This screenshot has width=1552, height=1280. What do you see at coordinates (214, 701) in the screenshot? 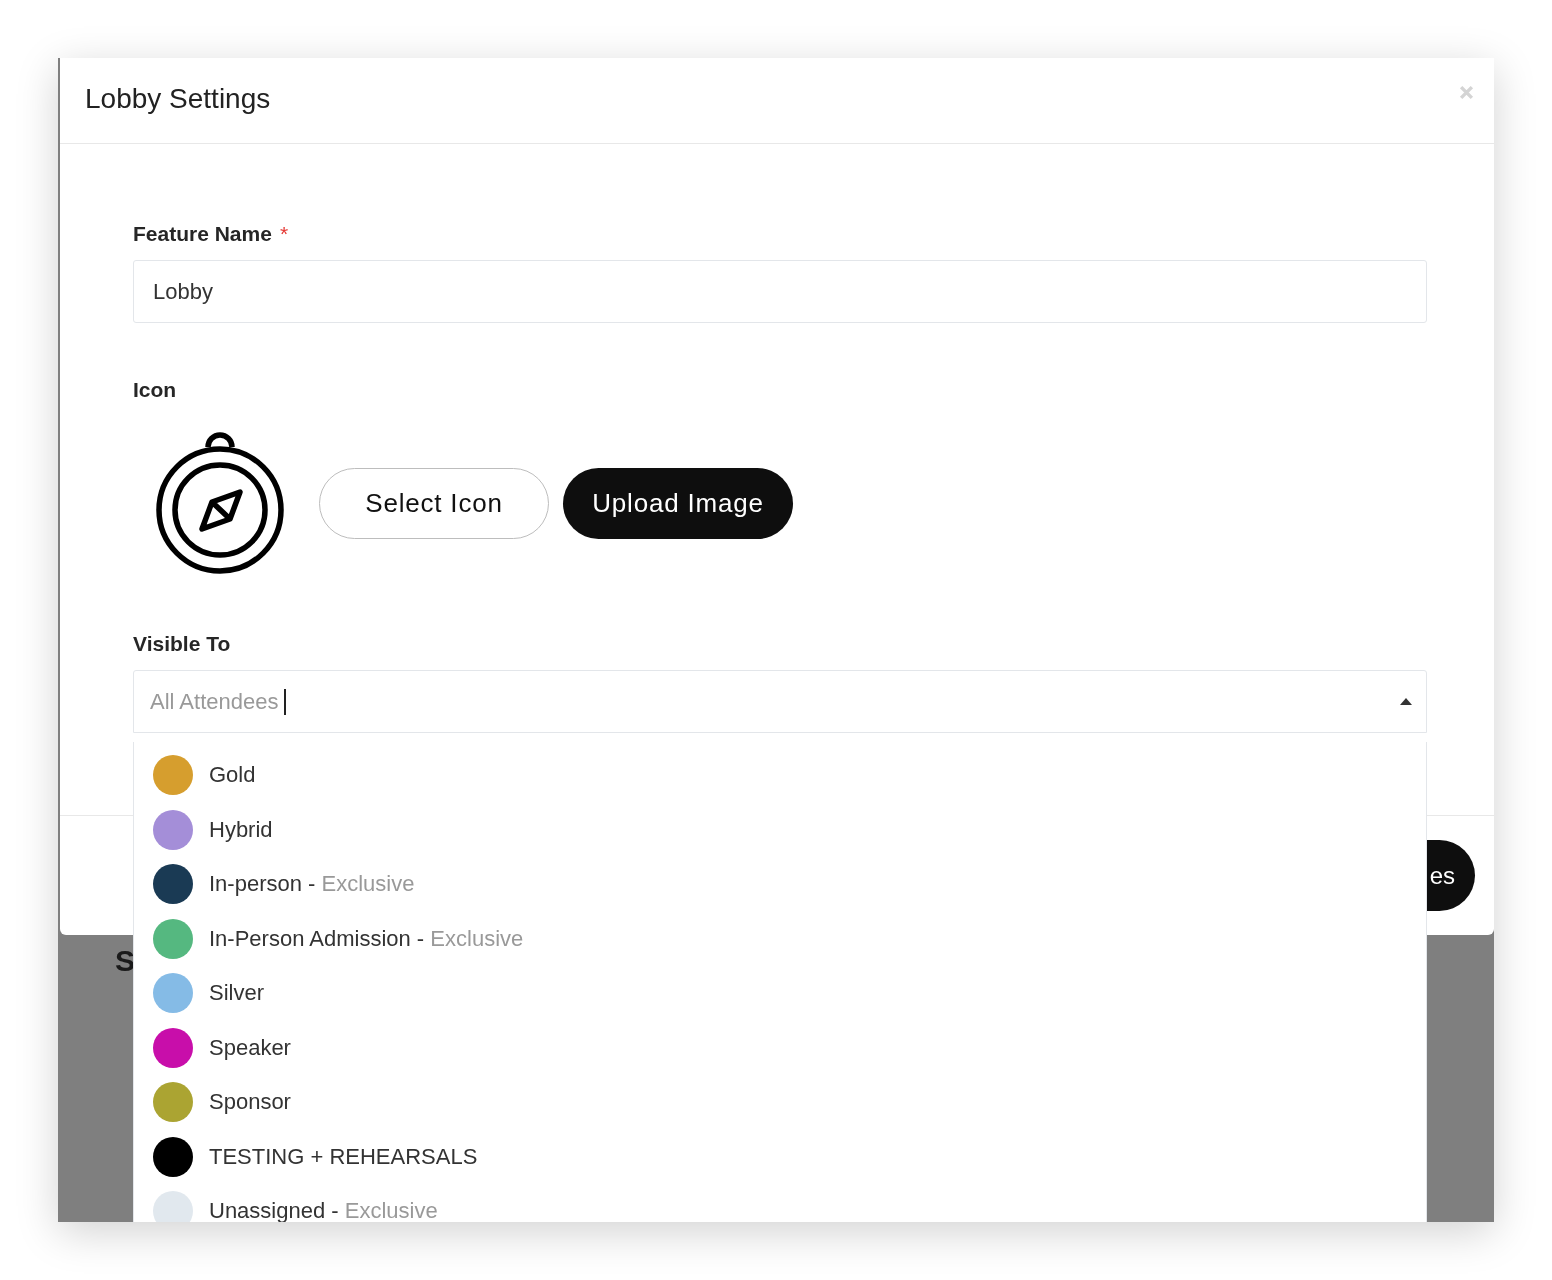
I see `placeholder-text: All Attendees` at bounding box center [214, 701].